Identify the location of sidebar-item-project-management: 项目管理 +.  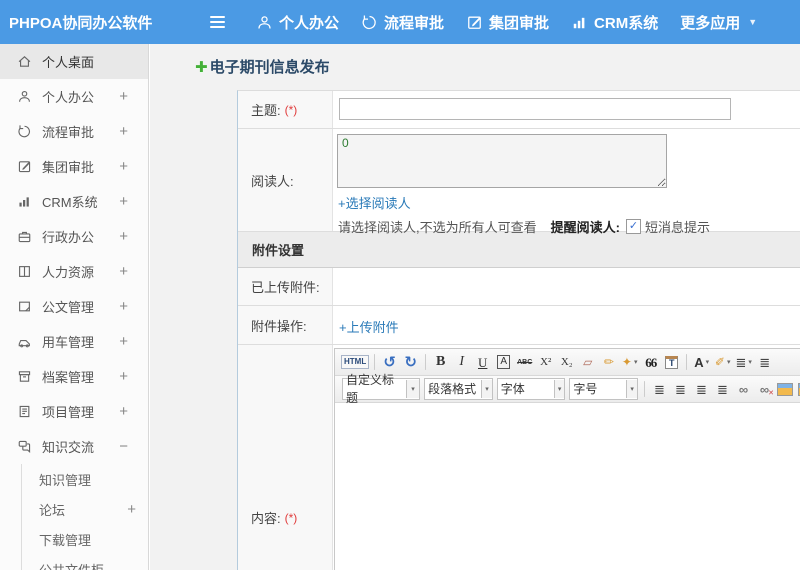
(74, 411).